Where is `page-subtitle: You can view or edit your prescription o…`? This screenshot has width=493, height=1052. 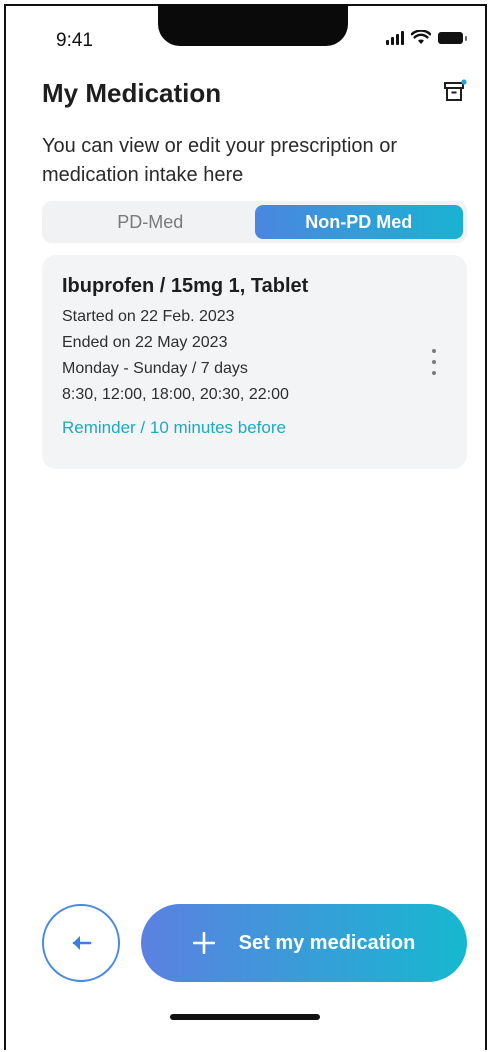
page-subtitle: You can view or edit your prescription o… is located at coordinates (219, 160).